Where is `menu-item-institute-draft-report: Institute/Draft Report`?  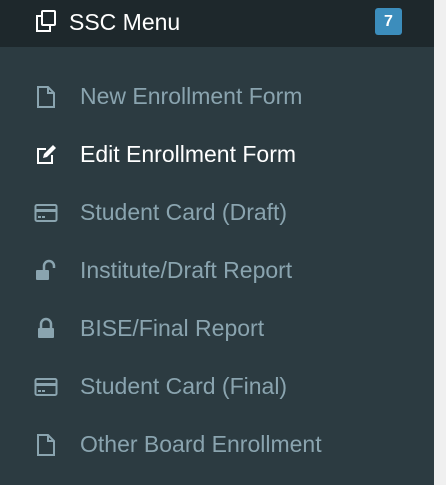 menu-item-institute-draft-report: Institute/Draft Report is located at coordinates (217, 270).